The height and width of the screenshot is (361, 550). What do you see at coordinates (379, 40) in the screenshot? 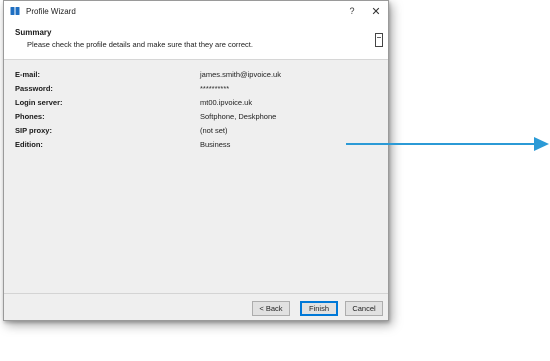
I see `document-icon` at bounding box center [379, 40].